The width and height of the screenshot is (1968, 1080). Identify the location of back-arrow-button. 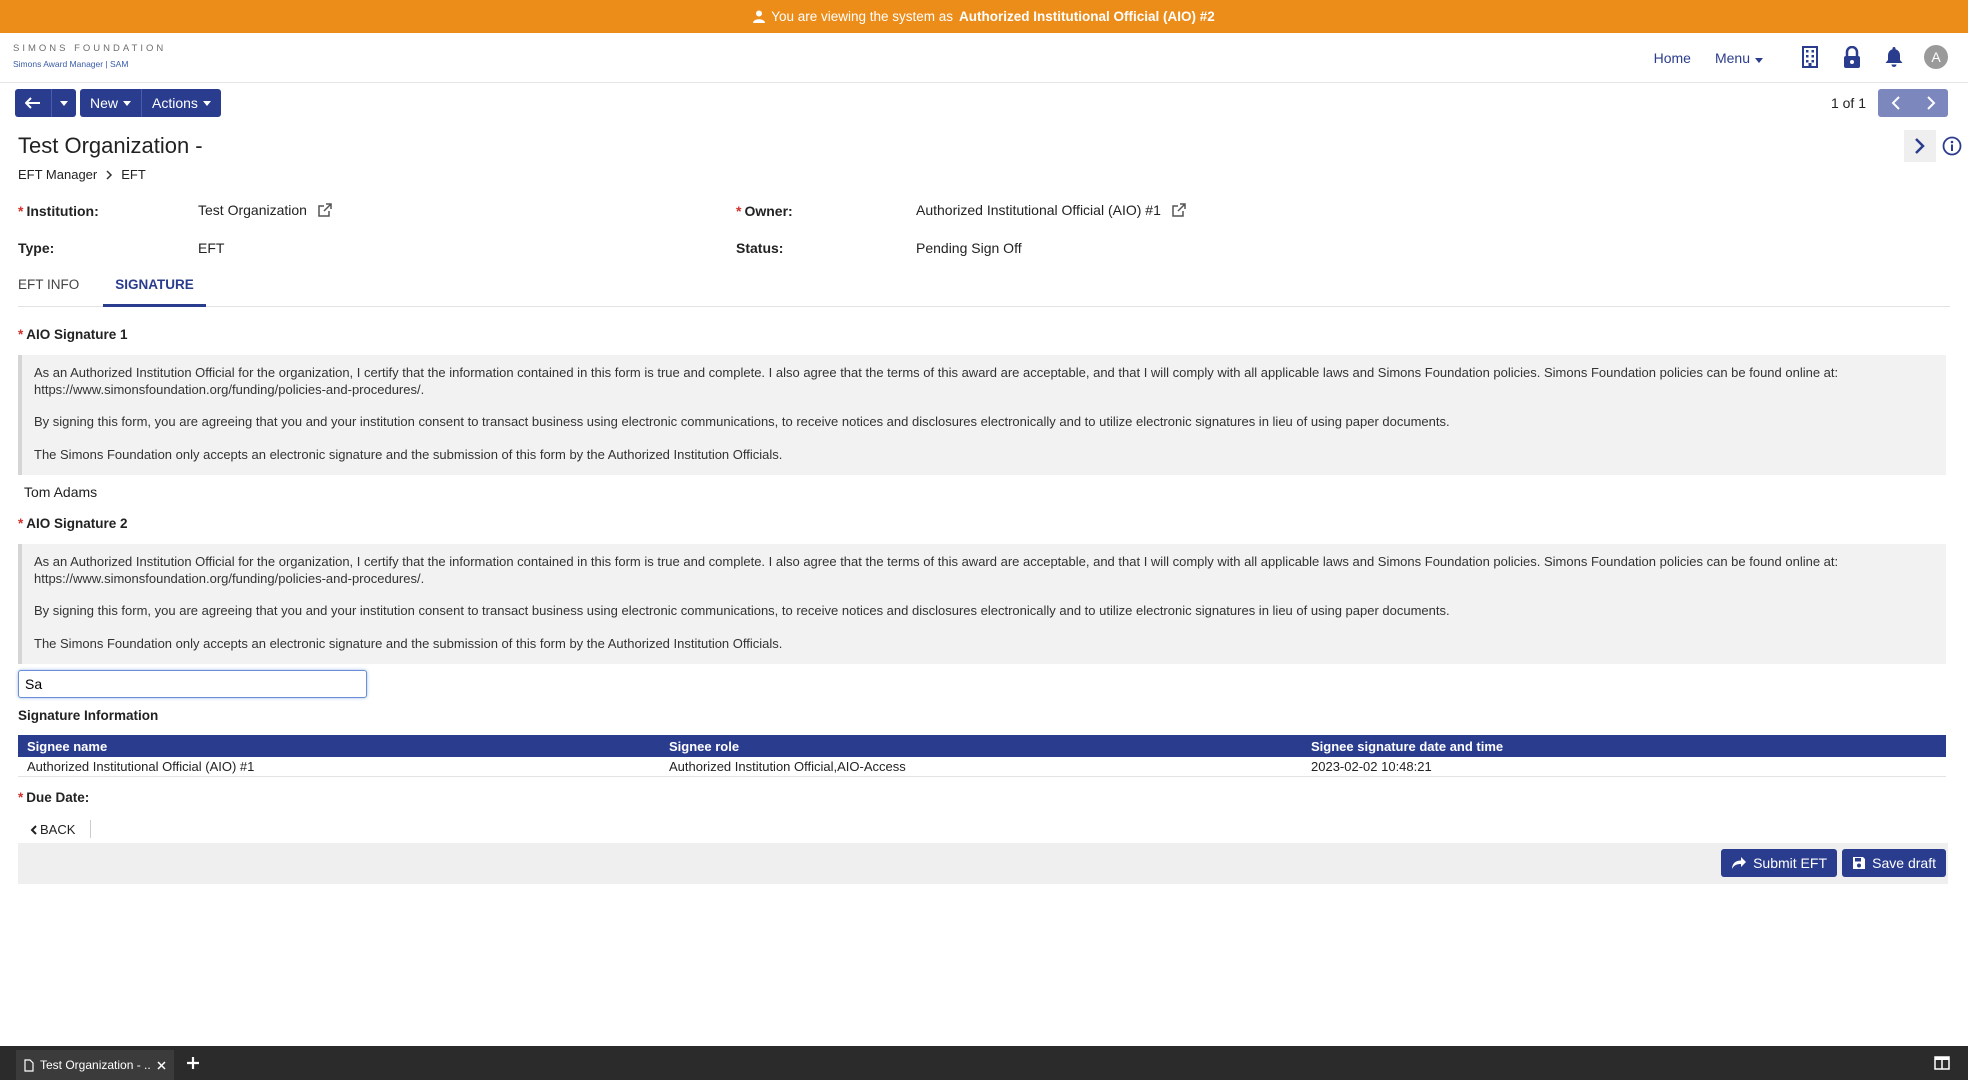
(33, 103).